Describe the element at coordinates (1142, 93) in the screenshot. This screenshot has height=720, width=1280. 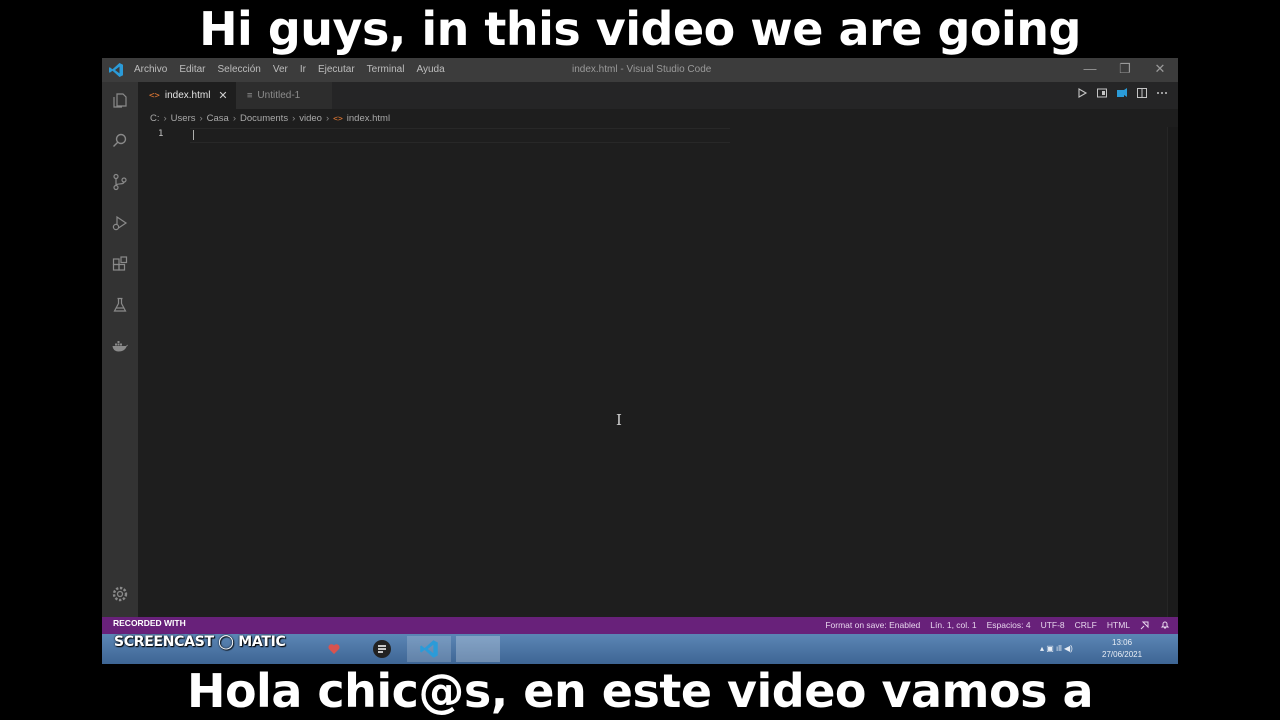
I see `split-editor-icon` at that location.